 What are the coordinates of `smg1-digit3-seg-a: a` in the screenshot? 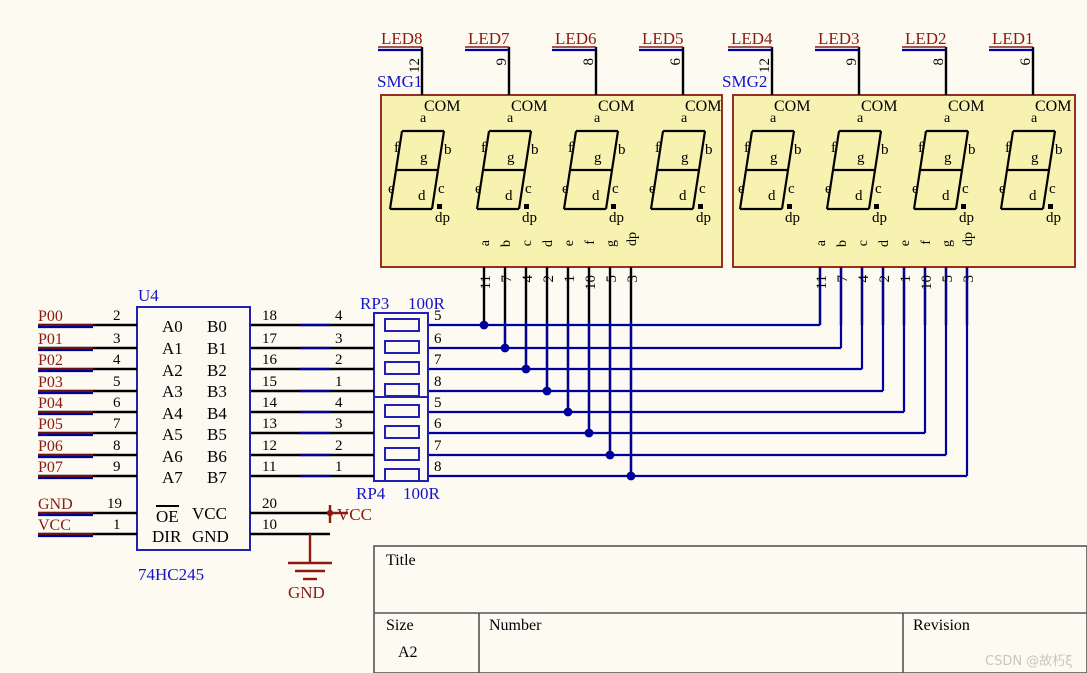 It's located at (597, 118).